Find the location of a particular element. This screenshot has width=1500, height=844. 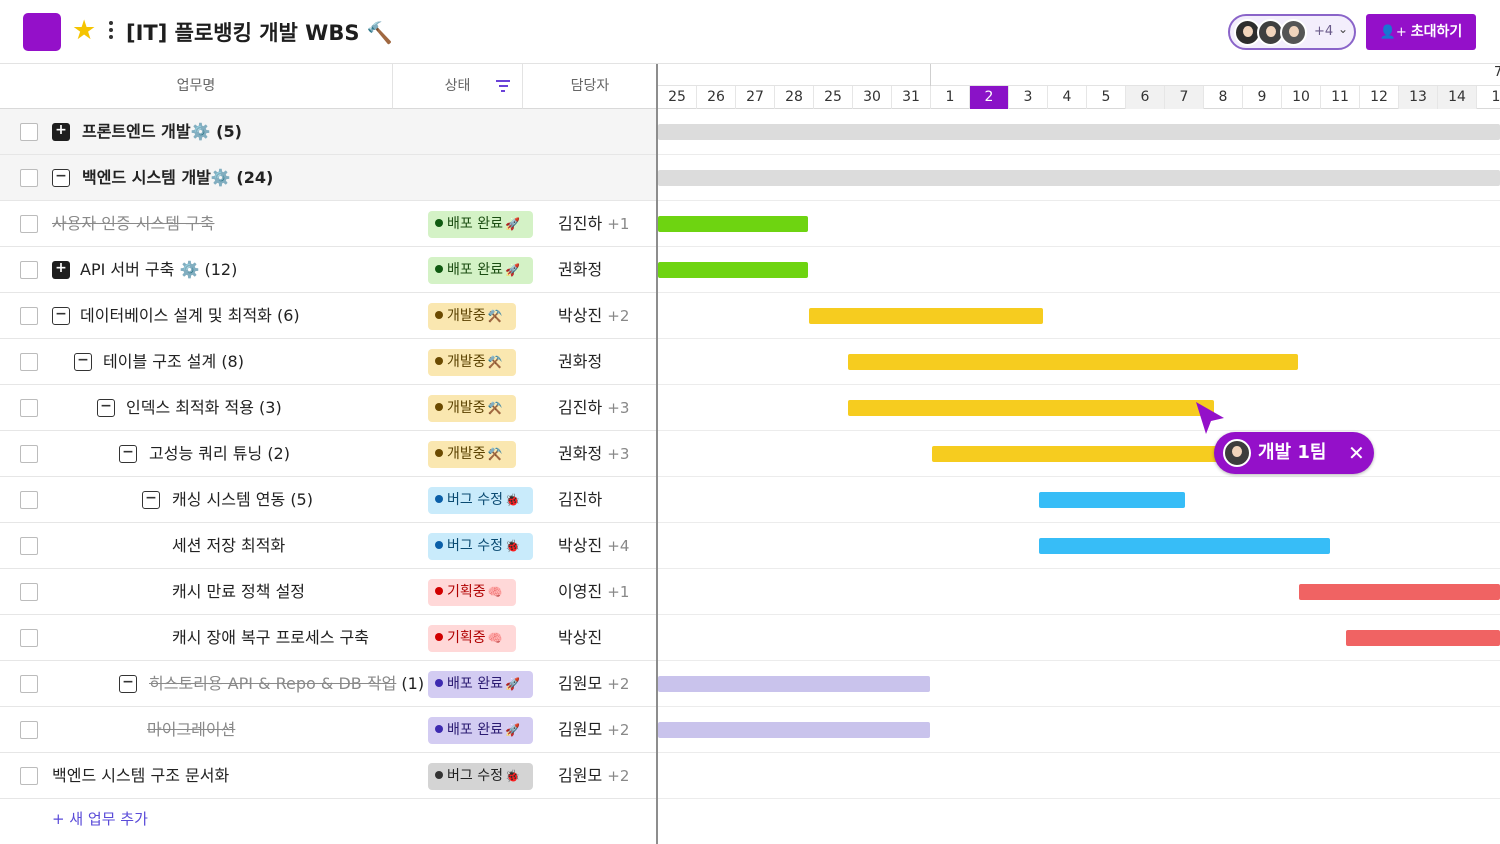

group-row: − 백엔드 시스템 개발⚙️ (24) is located at coordinates (328, 178).